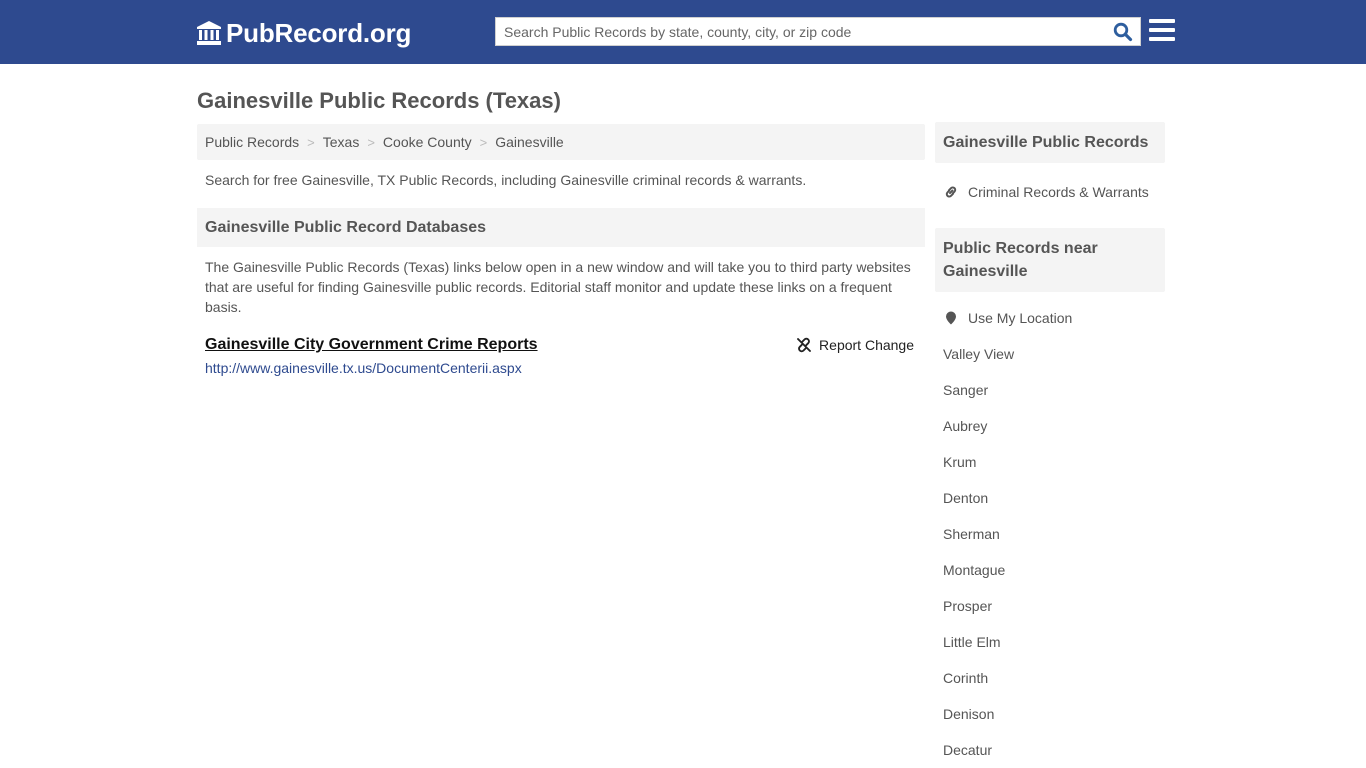 This screenshot has width=1366, height=768. What do you see at coordinates (1050, 570) in the screenshot?
I see `nearby-city-link: Montague` at bounding box center [1050, 570].